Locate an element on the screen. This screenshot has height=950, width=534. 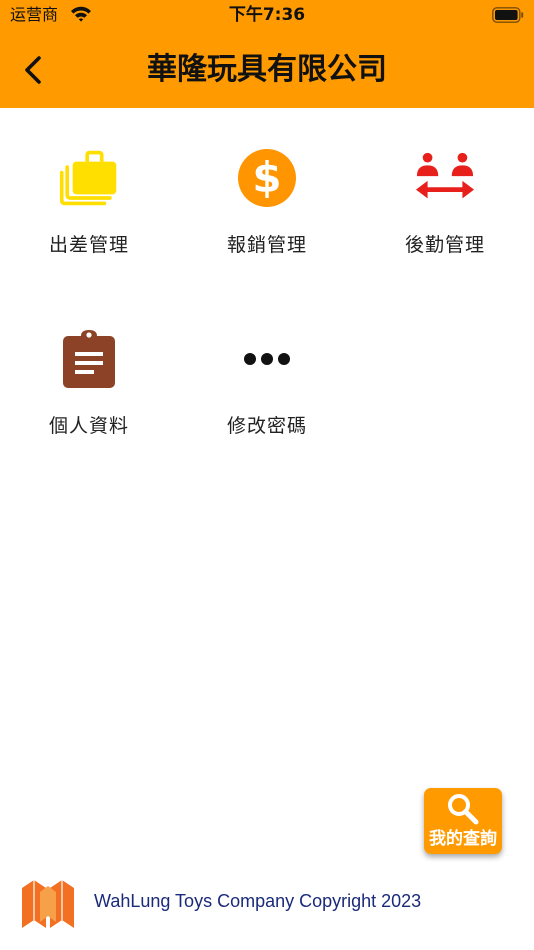
my-query-button: 我的查詢 is located at coordinates (463, 821).